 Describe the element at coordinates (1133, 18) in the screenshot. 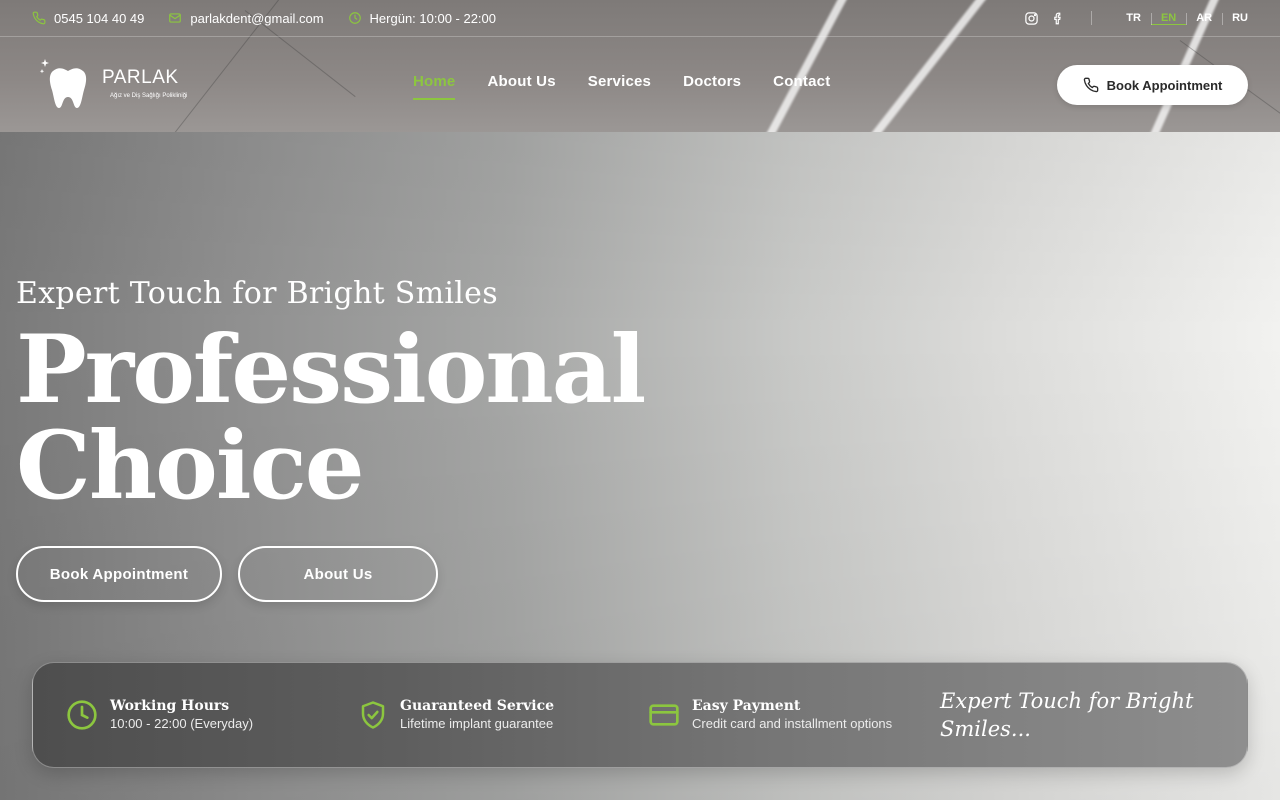

I see `lang-tr: TR` at that location.